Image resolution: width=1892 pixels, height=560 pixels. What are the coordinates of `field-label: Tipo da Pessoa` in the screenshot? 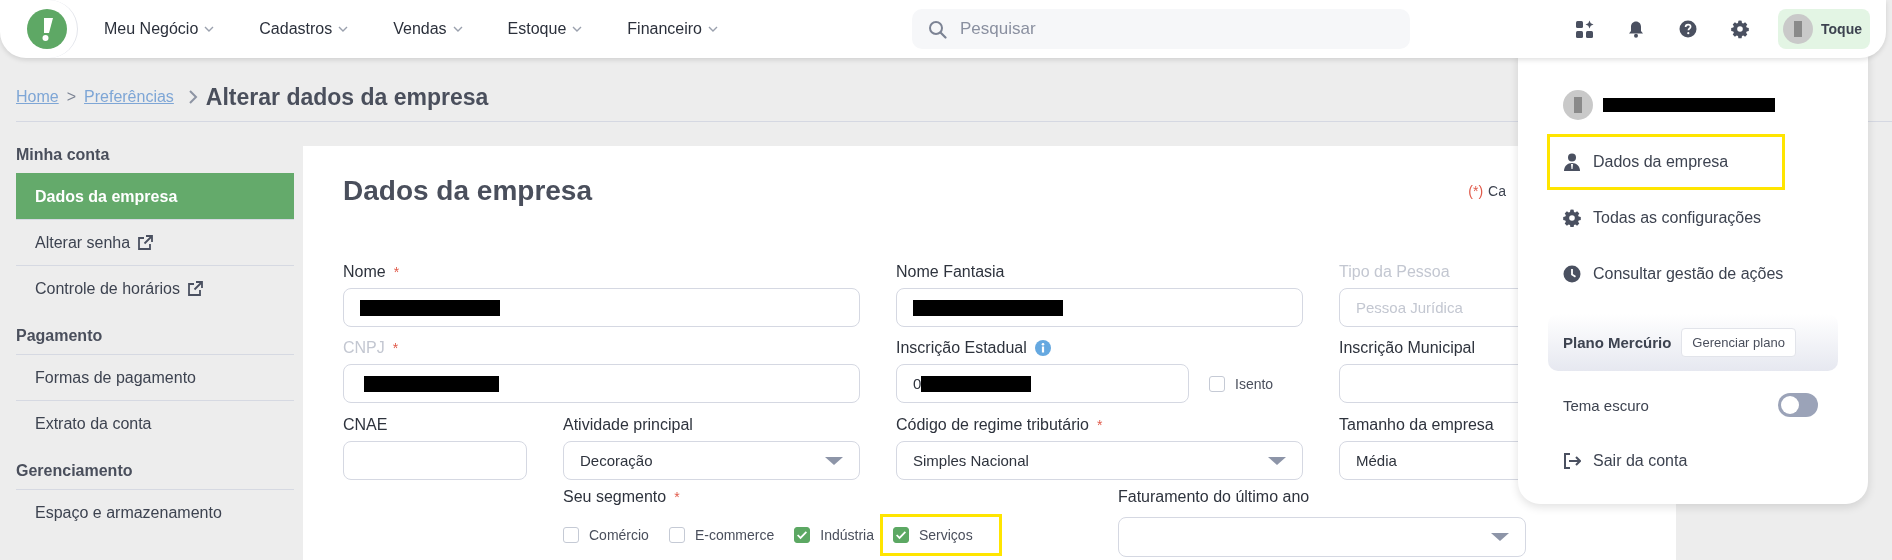 It's located at (1394, 272).